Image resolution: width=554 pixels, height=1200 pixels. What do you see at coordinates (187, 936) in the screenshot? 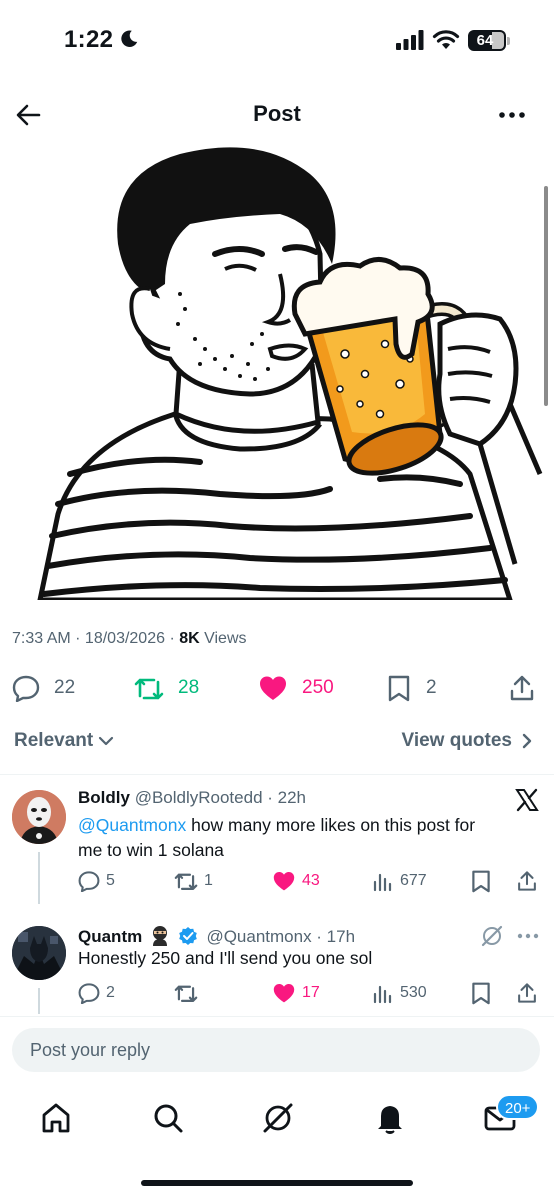
I see `verified-badge-icon` at bounding box center [187, 936].